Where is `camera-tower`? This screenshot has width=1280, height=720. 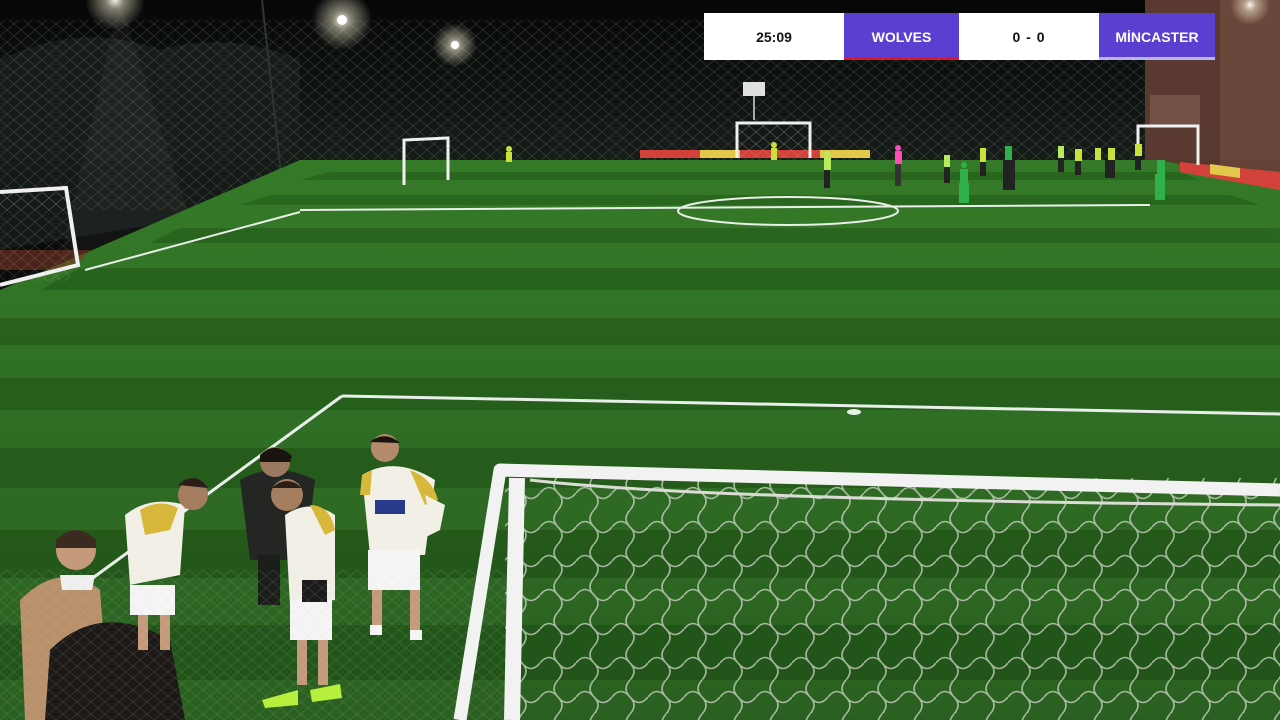
camera-tower is located at coordinates (754, 89).